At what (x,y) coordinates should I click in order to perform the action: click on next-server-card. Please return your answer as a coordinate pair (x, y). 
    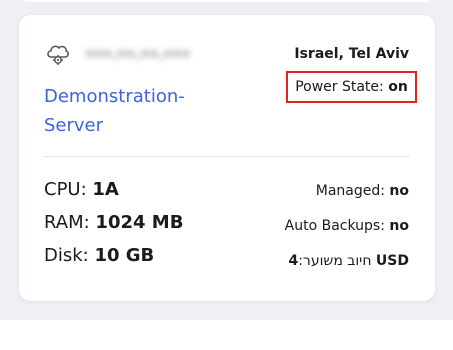
    Looking at the image, I should click on (226, 335).